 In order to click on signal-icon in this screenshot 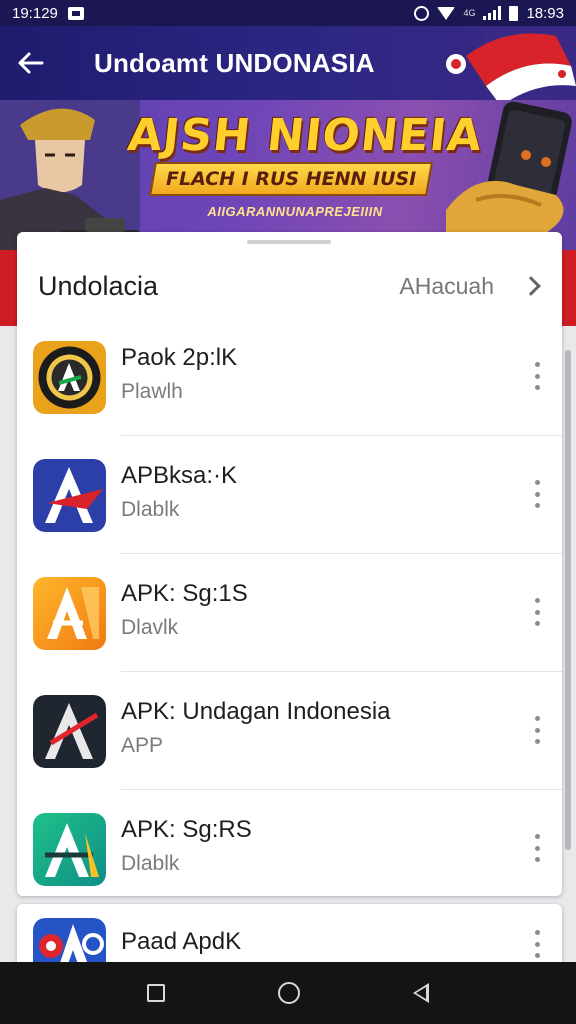, I will do `click(492, 13)`.